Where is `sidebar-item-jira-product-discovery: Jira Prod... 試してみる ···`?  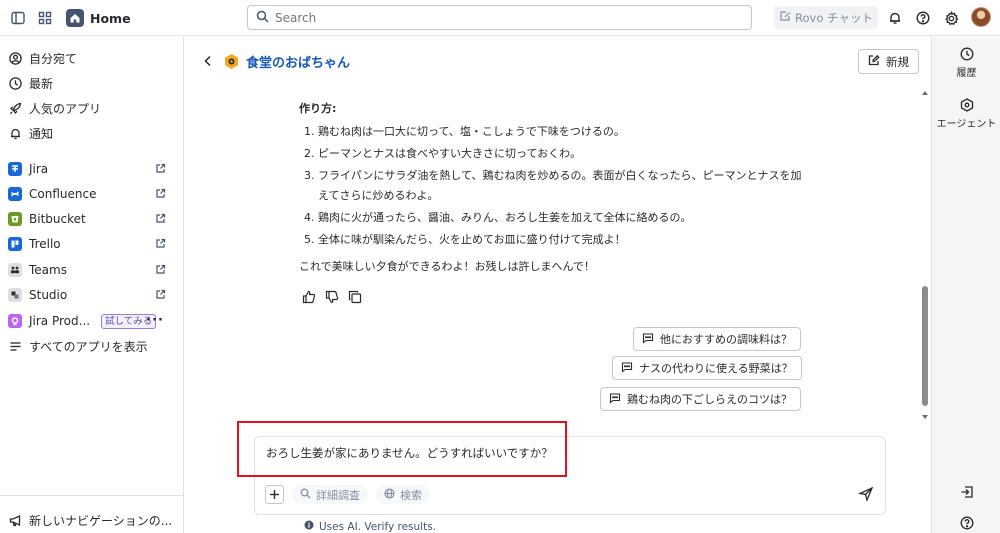 sidebar-item-jira-product-discovery: Jira Prod... 試してみる ··· is located at coordinates (92, 321).